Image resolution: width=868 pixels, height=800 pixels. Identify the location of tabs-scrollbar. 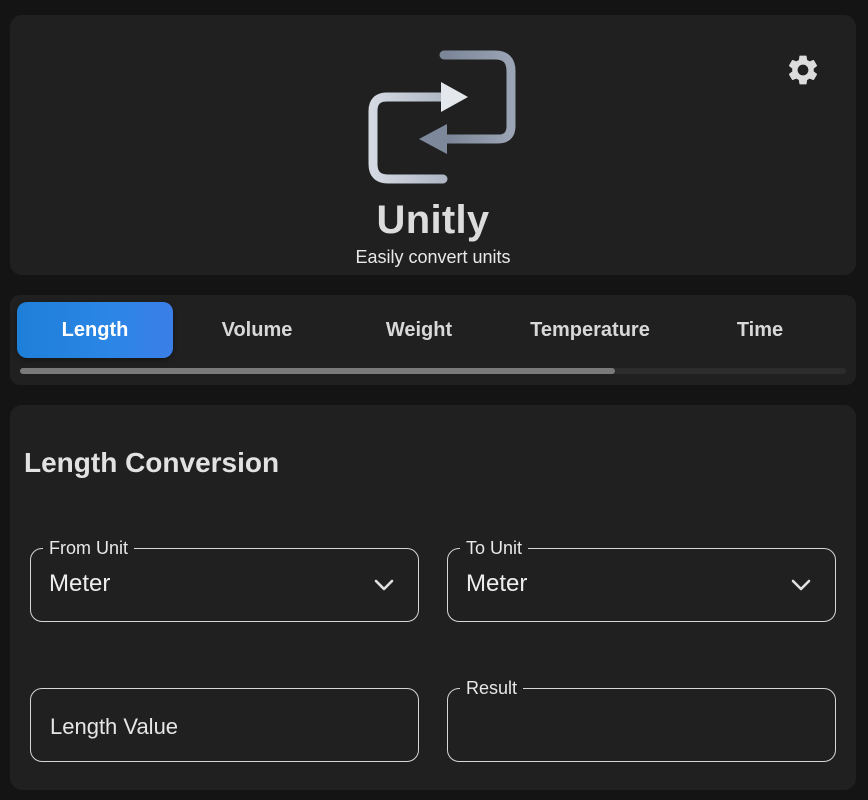
(433, 371).